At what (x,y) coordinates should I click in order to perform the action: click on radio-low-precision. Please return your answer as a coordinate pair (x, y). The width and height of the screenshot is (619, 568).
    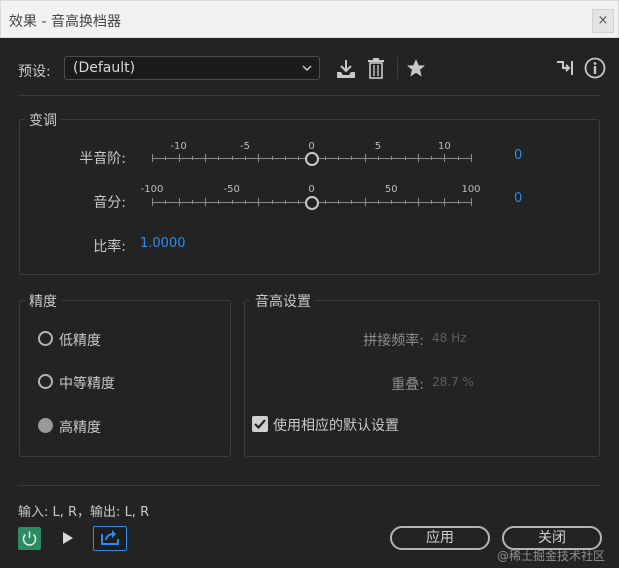
    Looking at the image, I should click on (45, 338).